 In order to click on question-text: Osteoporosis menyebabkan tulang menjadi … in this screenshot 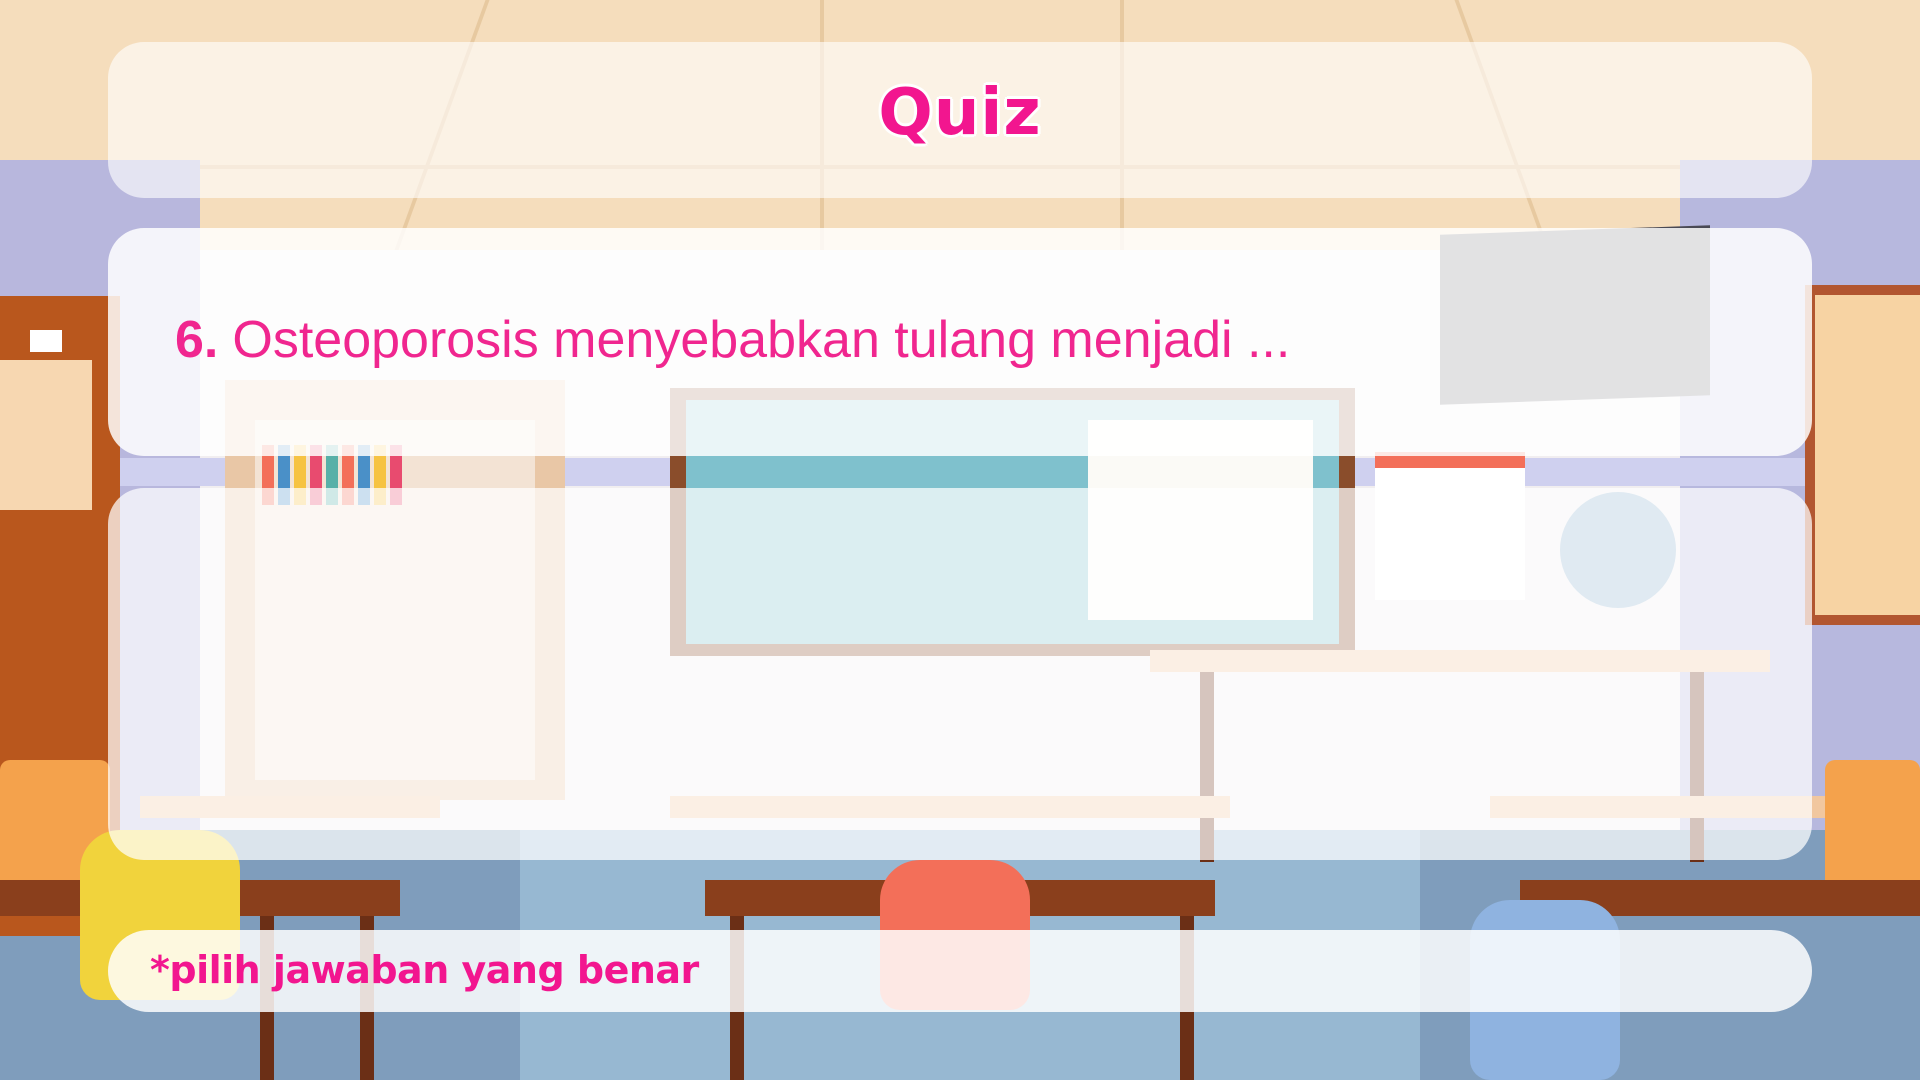, I will do `click(761, 340)`.